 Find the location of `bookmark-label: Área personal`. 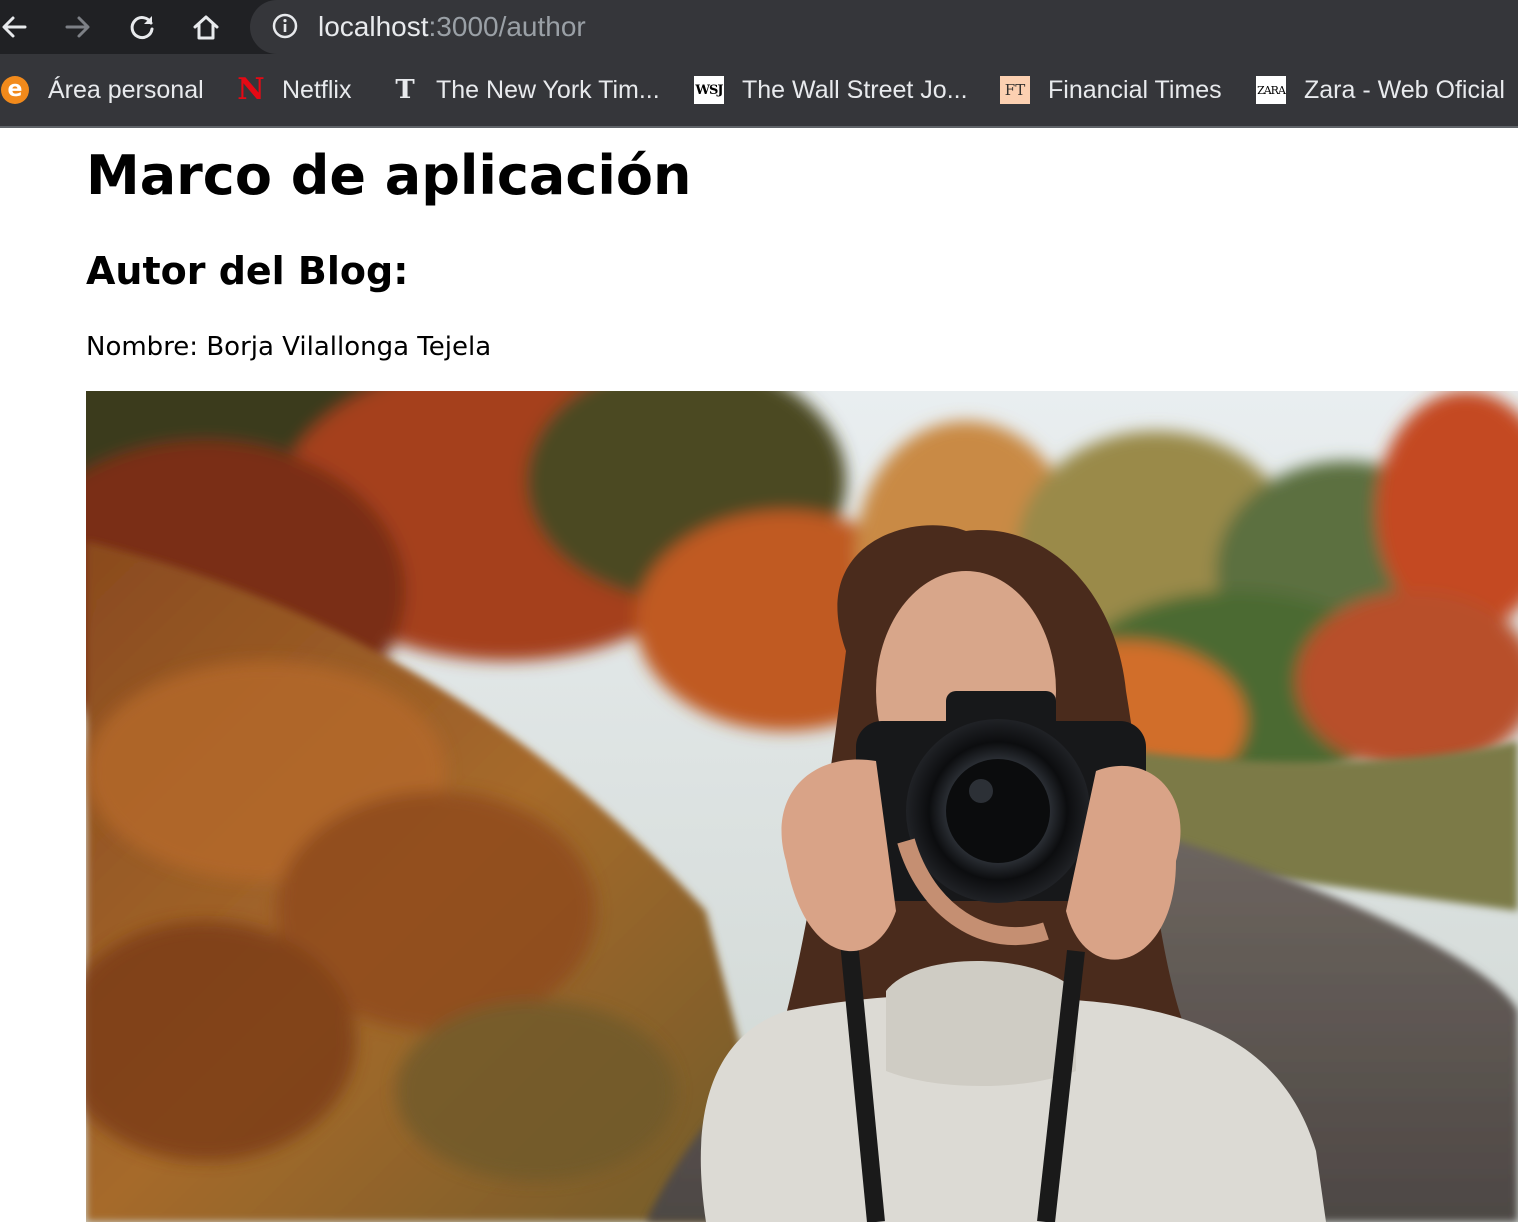

bookmark-label: Área personal is located at coordinates (126, 90).